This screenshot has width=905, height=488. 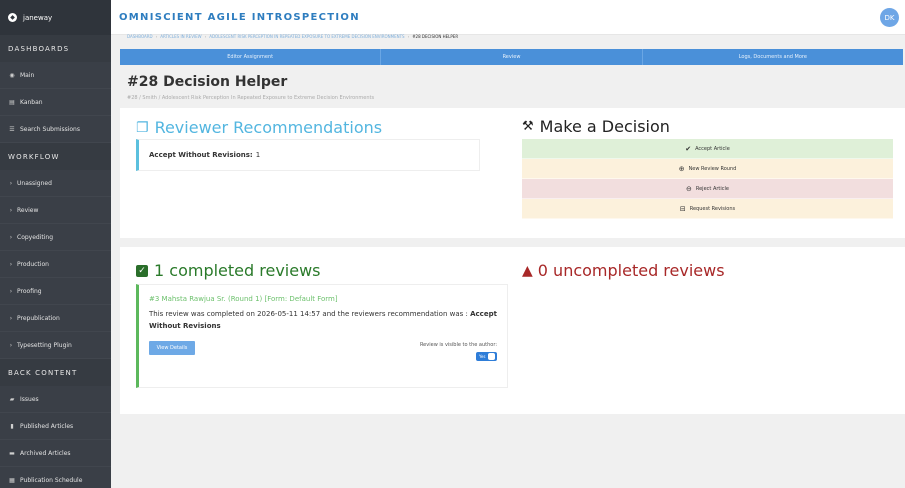 What do you see at coordinates (180, 36) in the screenshot?
I see `breadcrumb-articles: ARTICLES IN REVIEW` at bounding box center [180, 36].